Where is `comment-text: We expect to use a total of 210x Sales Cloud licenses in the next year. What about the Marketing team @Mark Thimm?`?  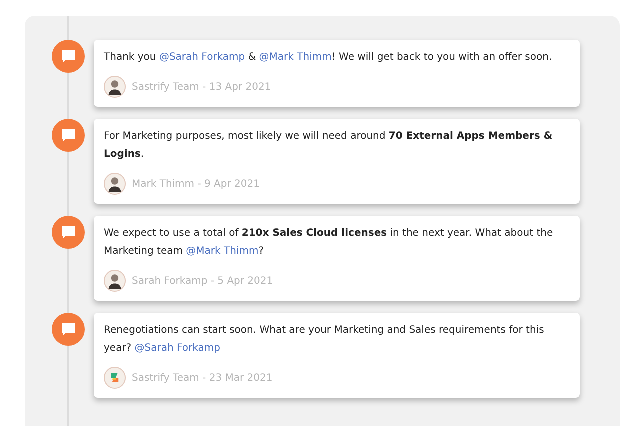
comment-text: We expect to use a total of 210x Sales Cloud licenses in the next year. What about the Marketing team @Mark Thimm? is located at coordinates (329, 243).